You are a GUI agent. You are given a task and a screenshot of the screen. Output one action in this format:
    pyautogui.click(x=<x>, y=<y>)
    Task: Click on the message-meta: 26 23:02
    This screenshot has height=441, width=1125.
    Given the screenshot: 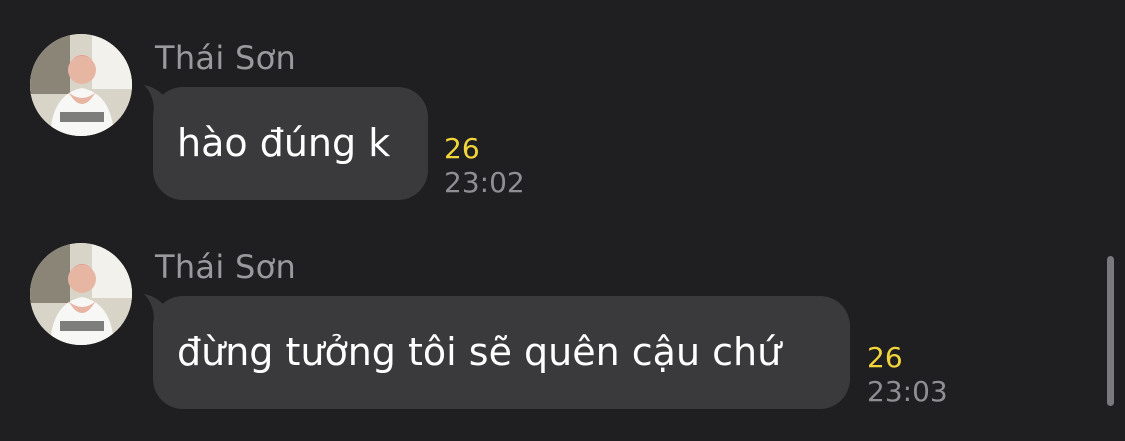 What is the action you would take?
    pyautogui.click(x=484, y=166)
    